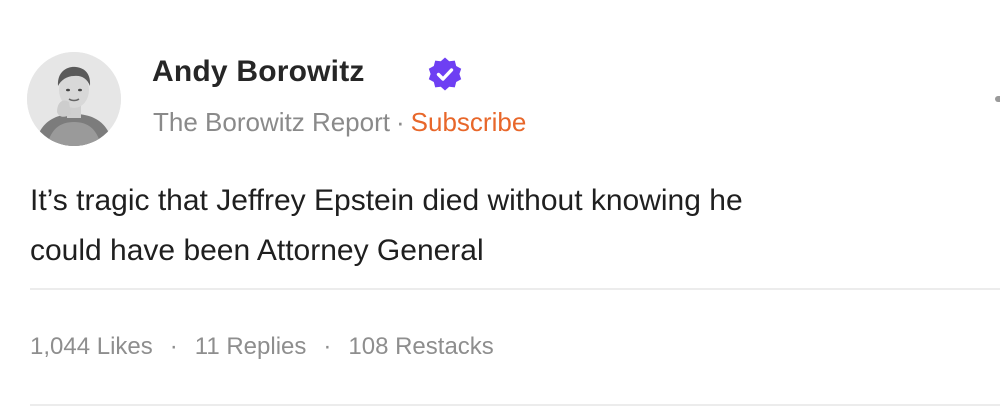 The width and height of the screenshot is (1000, 420). I want to click on engagement-stats: 1,044 Likes · 11 Replies · 108 Restacks, so click(262, 347).